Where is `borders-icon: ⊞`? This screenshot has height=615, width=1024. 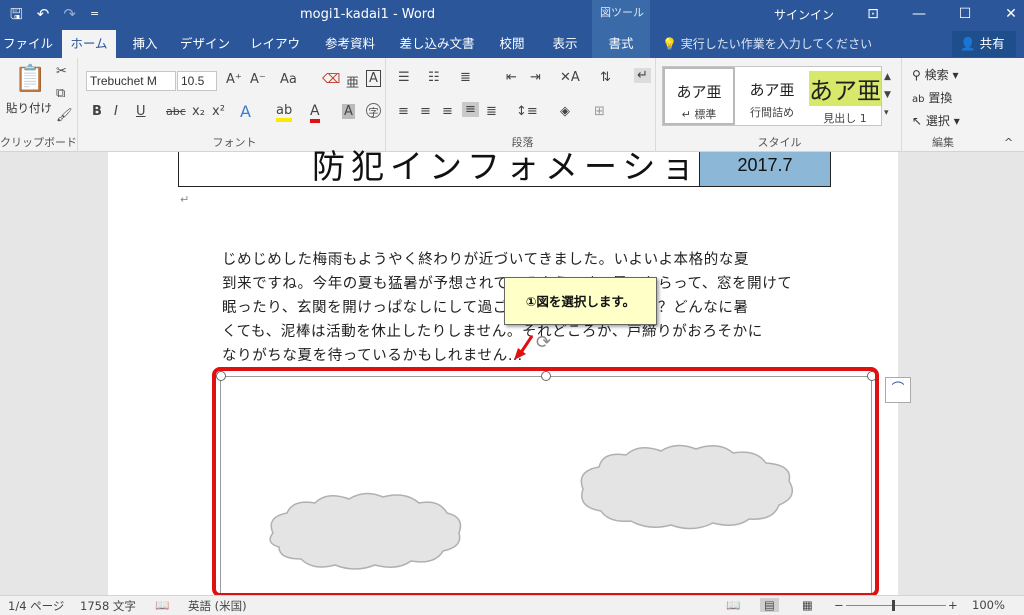 borders-icon: ⊞ is located at coordinates (599, 111).